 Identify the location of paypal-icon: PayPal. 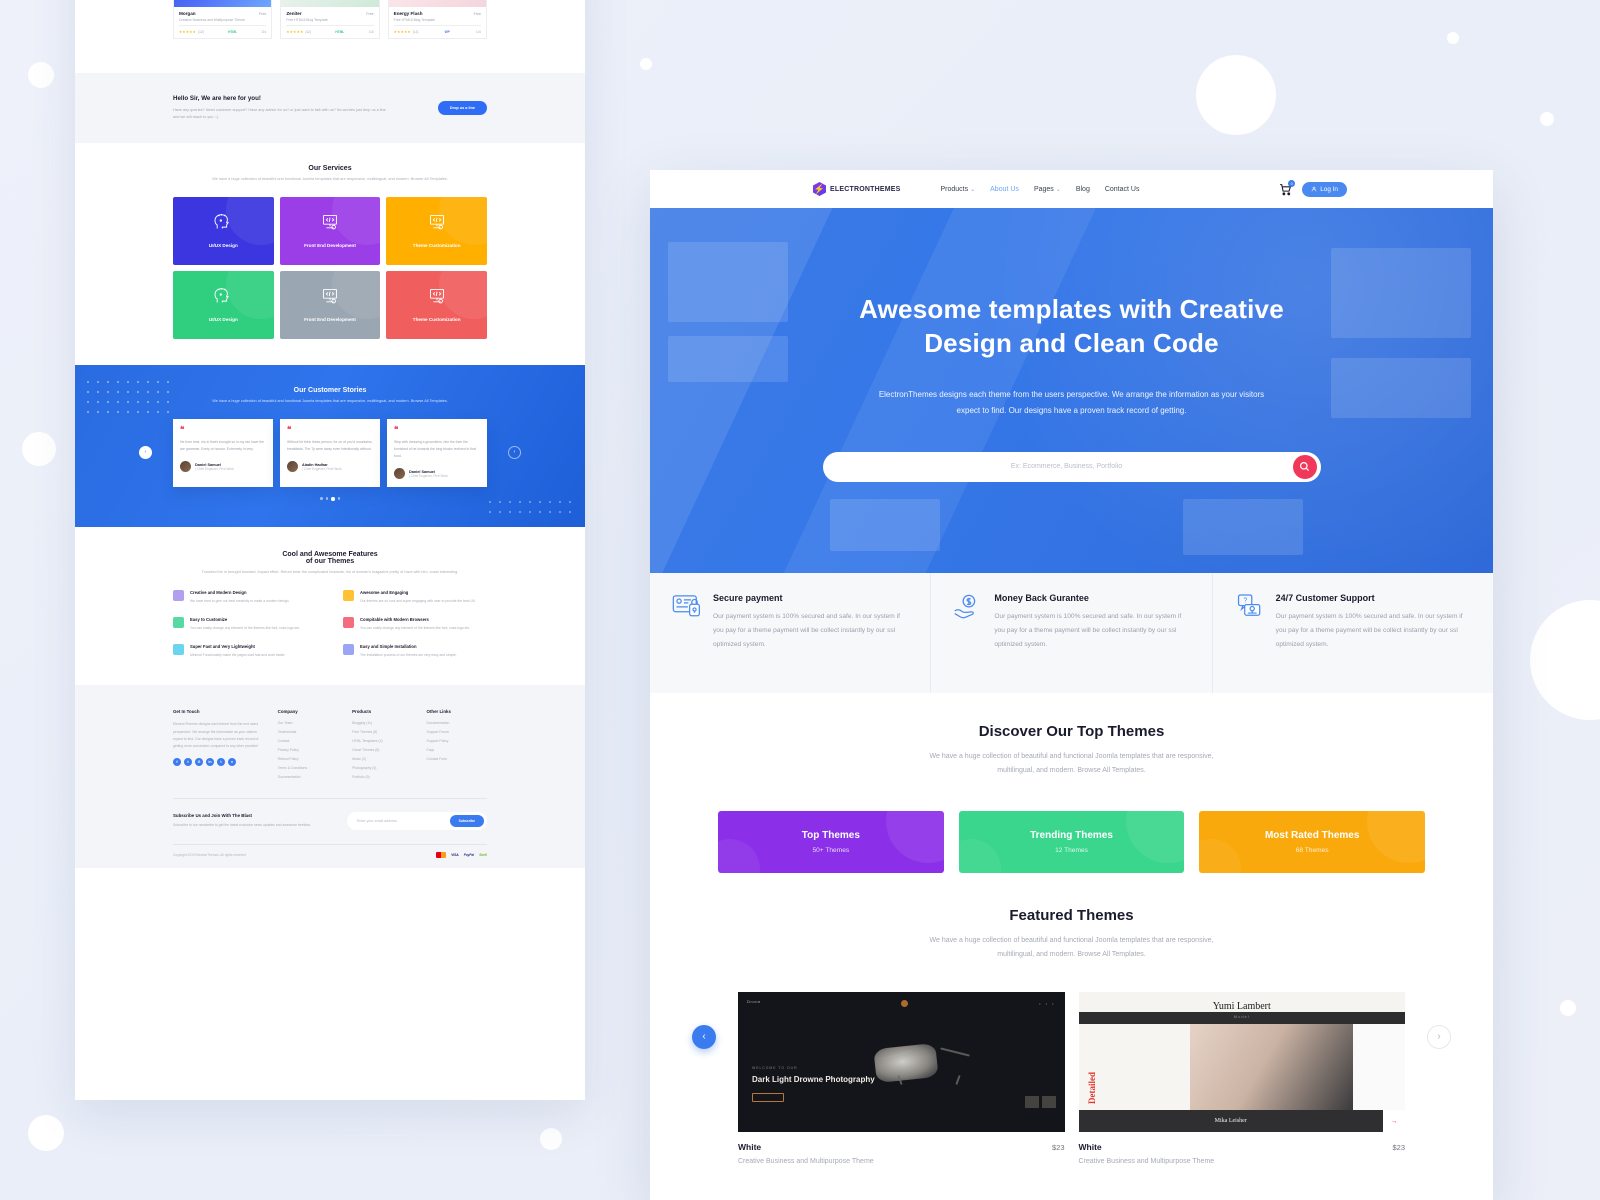
(469, 855).